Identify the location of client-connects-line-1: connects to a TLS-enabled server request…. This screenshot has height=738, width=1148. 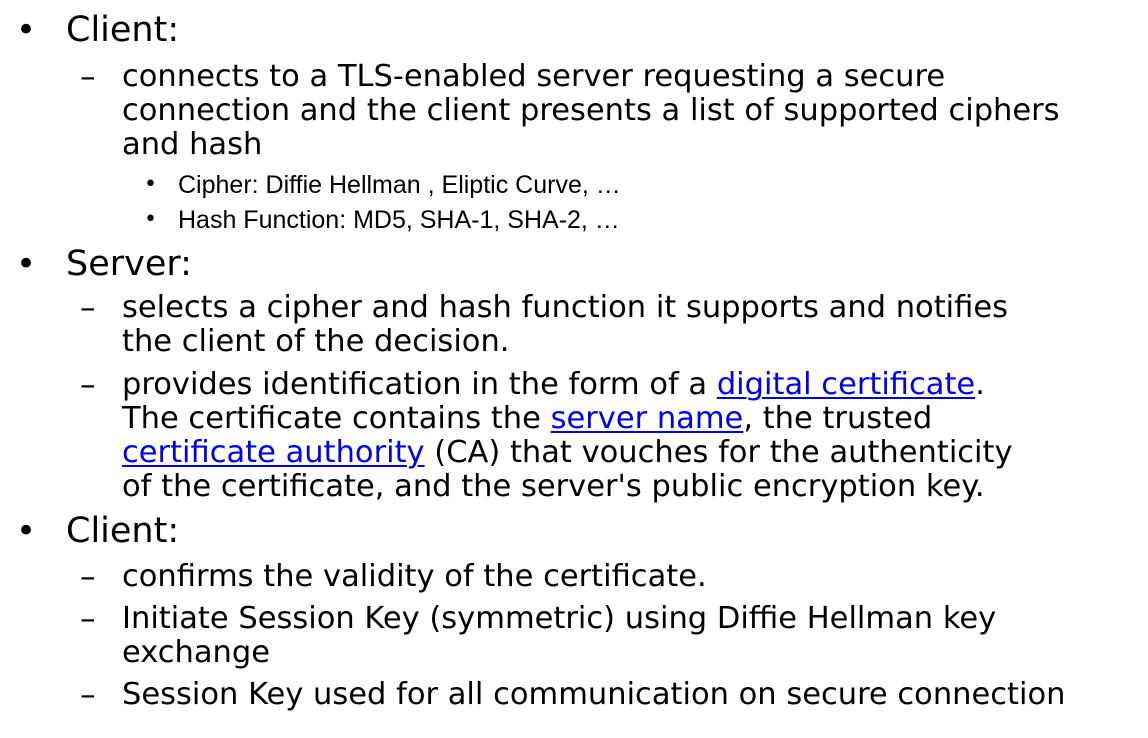
(534, 76).